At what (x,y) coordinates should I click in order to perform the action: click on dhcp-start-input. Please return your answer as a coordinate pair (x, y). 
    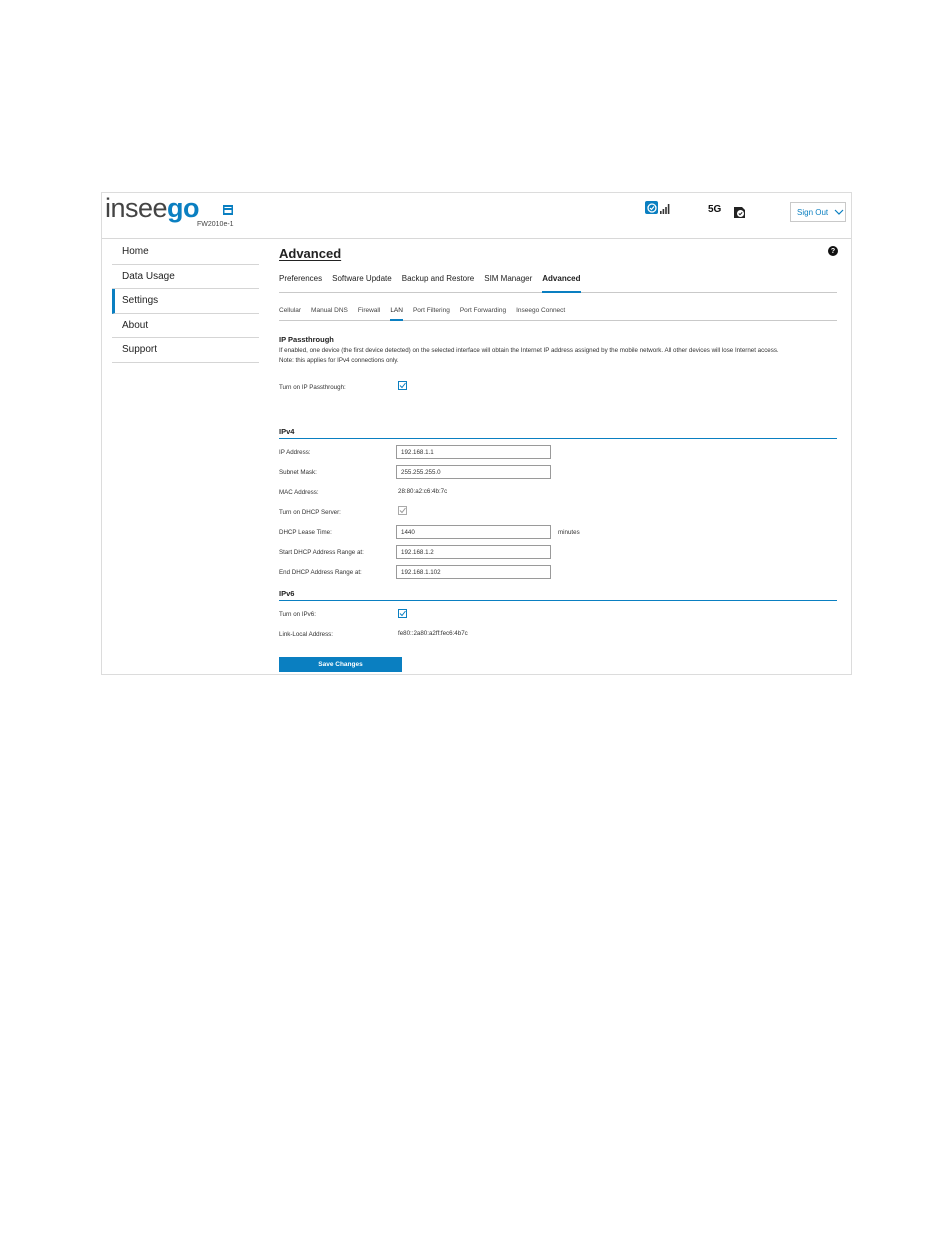
    Looking at the image, I should click on (473, 552).